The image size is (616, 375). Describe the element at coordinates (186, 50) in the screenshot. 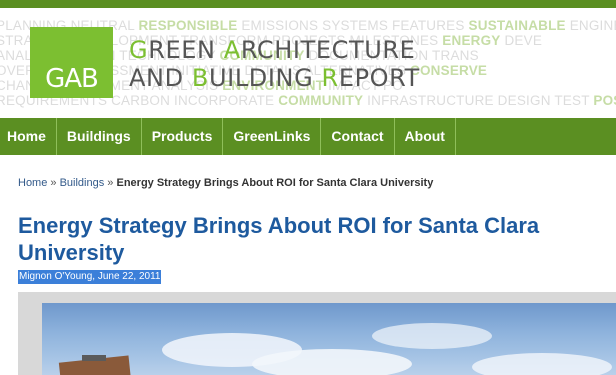

I see `title-text: REEN` at that location.